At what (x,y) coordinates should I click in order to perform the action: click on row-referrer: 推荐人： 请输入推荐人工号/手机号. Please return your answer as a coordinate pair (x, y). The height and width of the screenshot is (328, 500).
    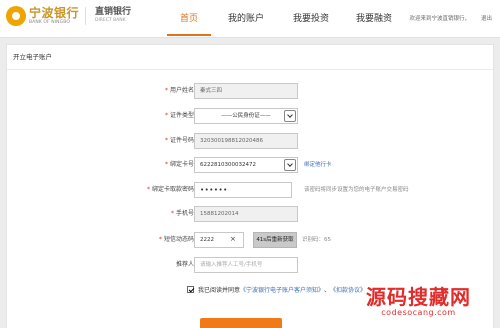
    Looking at the image, I should click on (250, 265).